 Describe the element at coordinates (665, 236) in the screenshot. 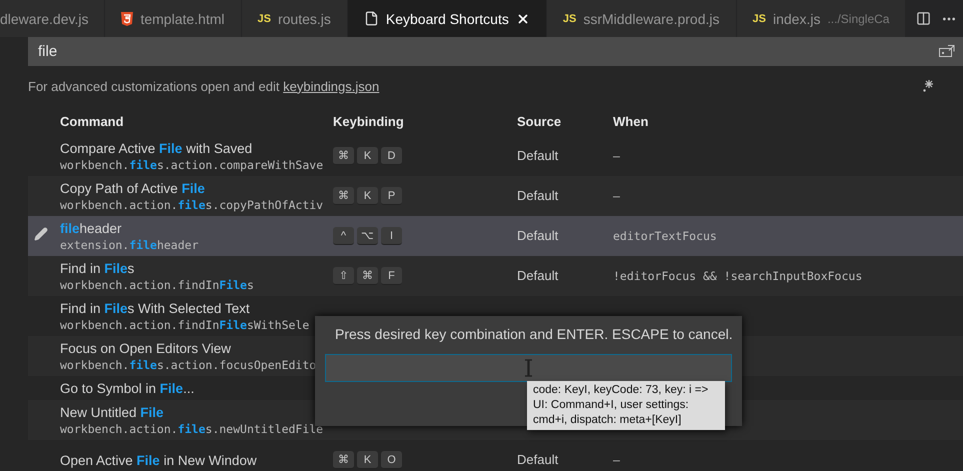

I see `when-text: editorTextFocus` at that location.